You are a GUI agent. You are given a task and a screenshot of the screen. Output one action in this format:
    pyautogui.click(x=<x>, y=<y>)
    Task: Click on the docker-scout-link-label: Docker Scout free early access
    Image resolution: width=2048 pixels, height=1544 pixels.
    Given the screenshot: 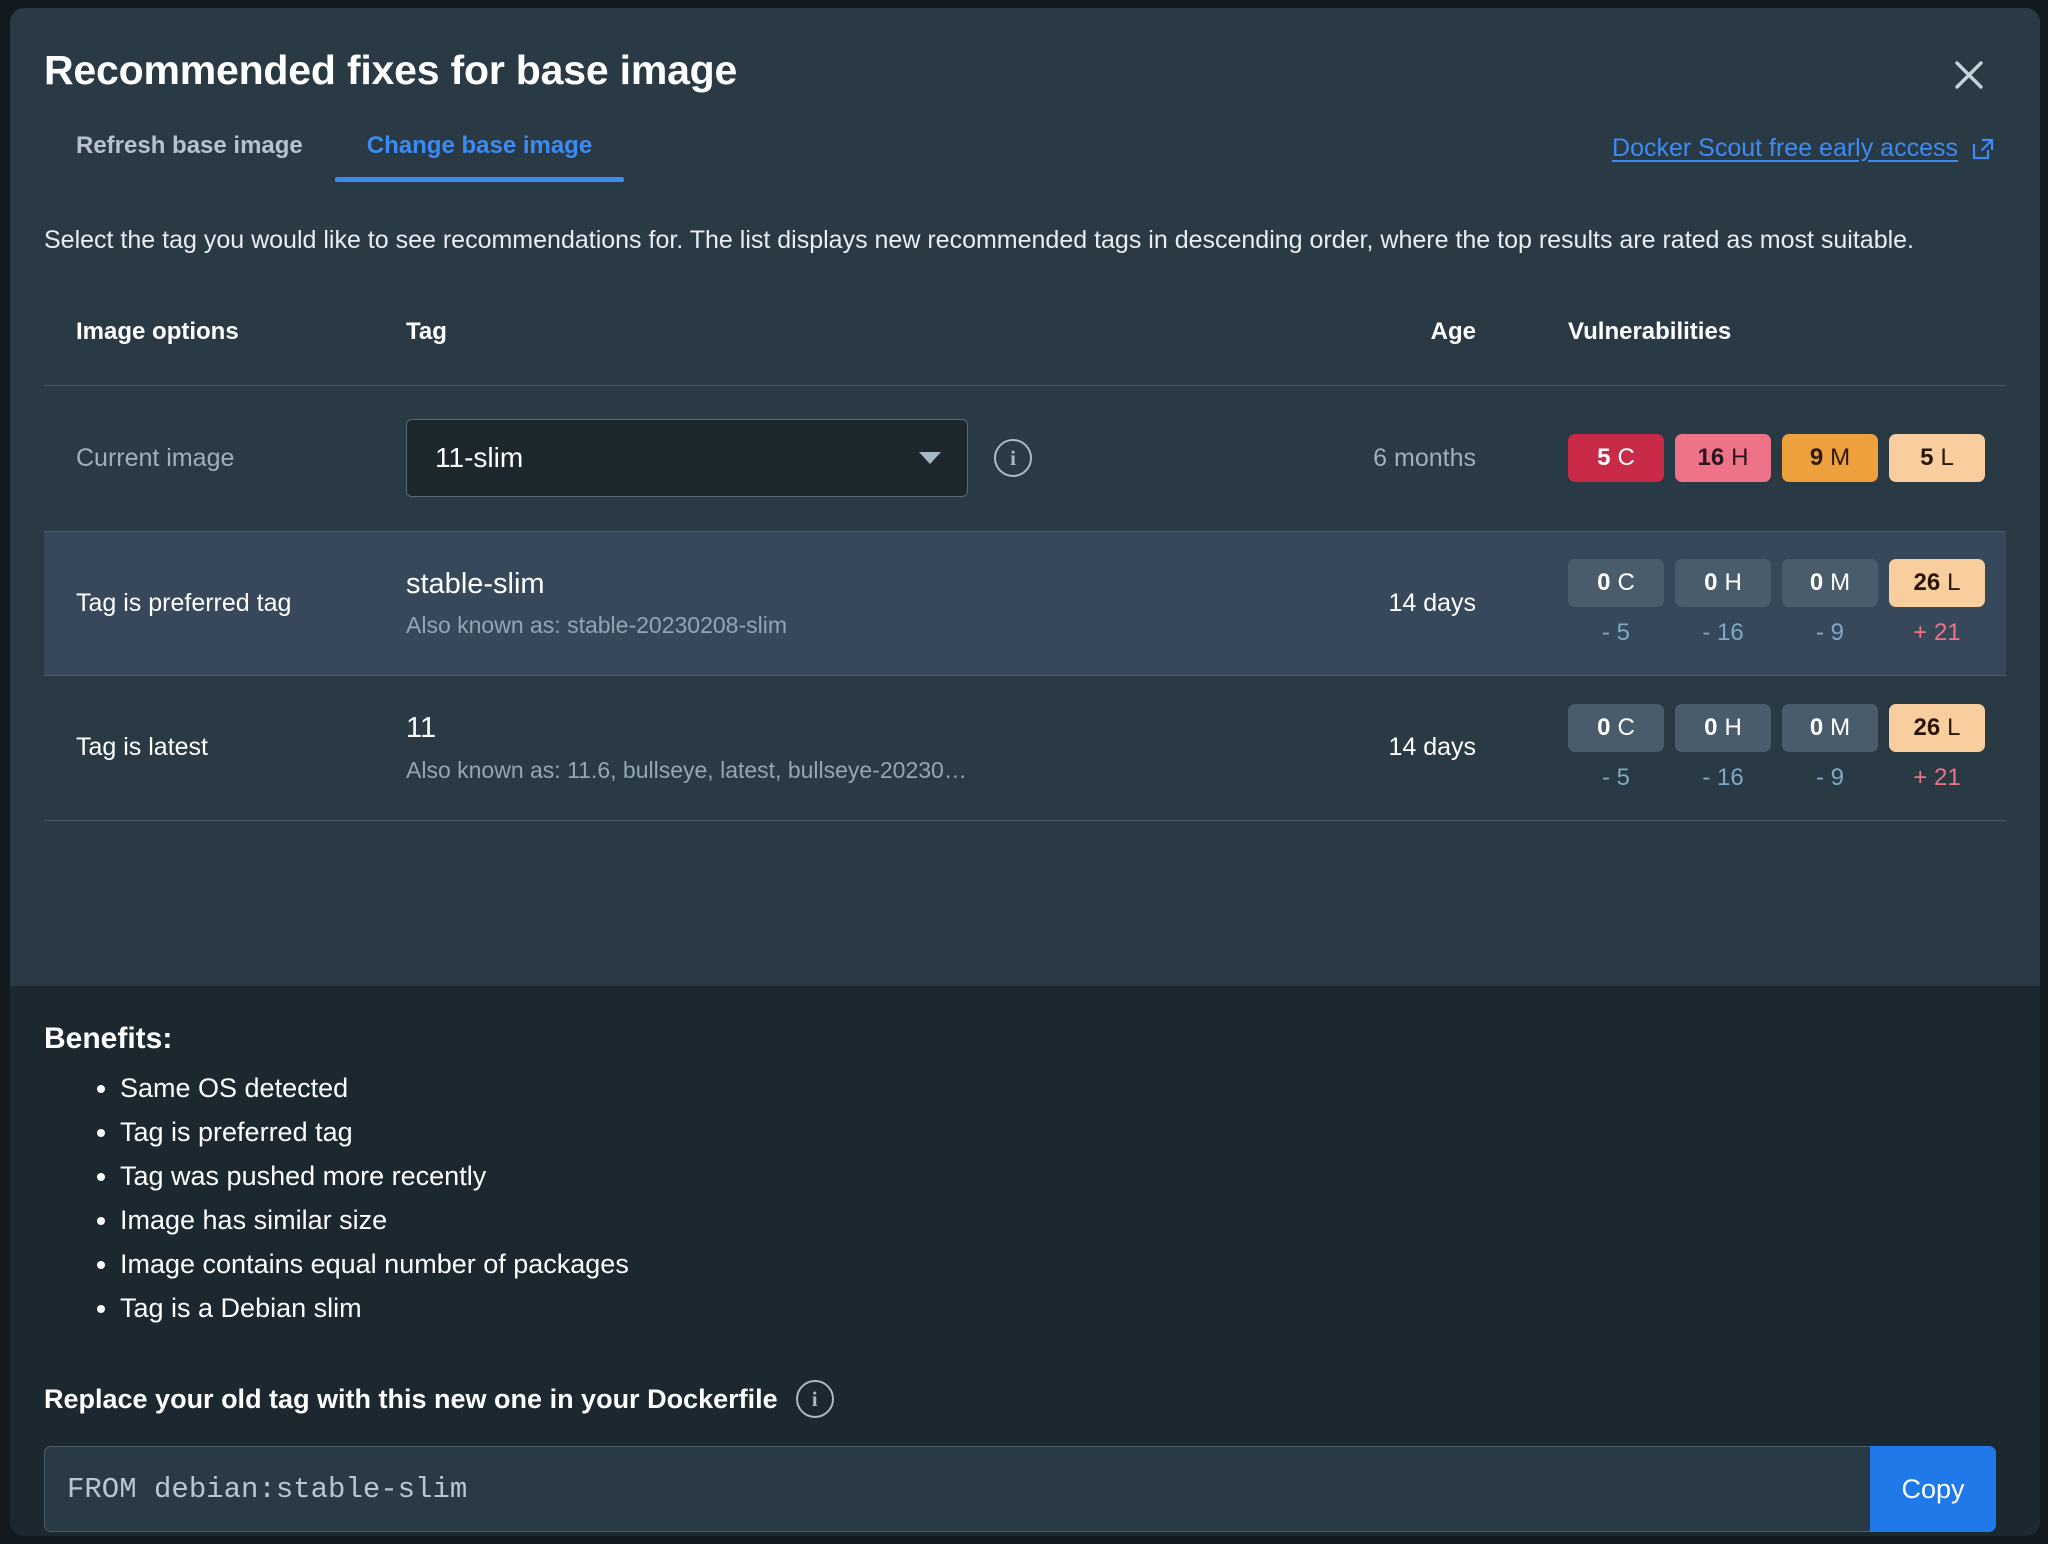 What is the action you would take?
    pyautogui.click(x=1785, y=148)
    